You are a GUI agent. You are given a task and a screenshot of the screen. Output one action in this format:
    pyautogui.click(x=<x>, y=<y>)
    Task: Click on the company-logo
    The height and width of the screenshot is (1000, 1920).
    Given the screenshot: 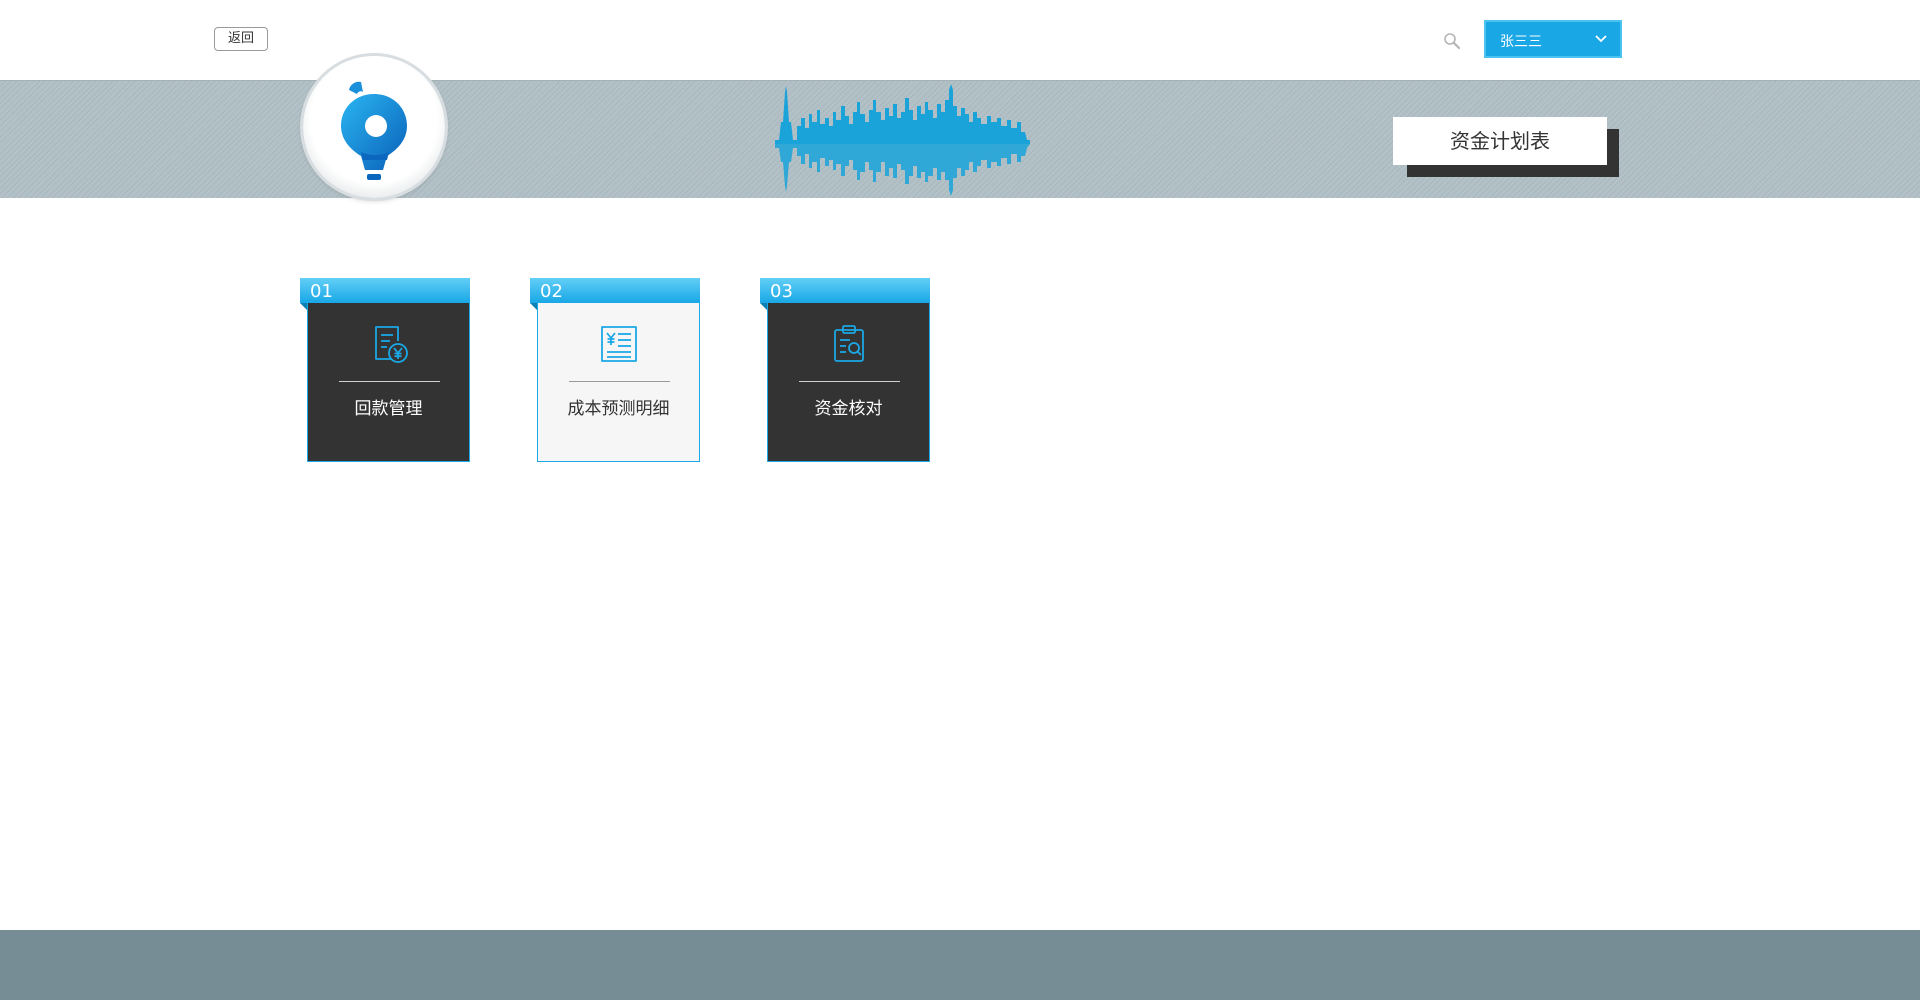 What is the action you would take?
    pyautogui.click(x=374, y=127)
    